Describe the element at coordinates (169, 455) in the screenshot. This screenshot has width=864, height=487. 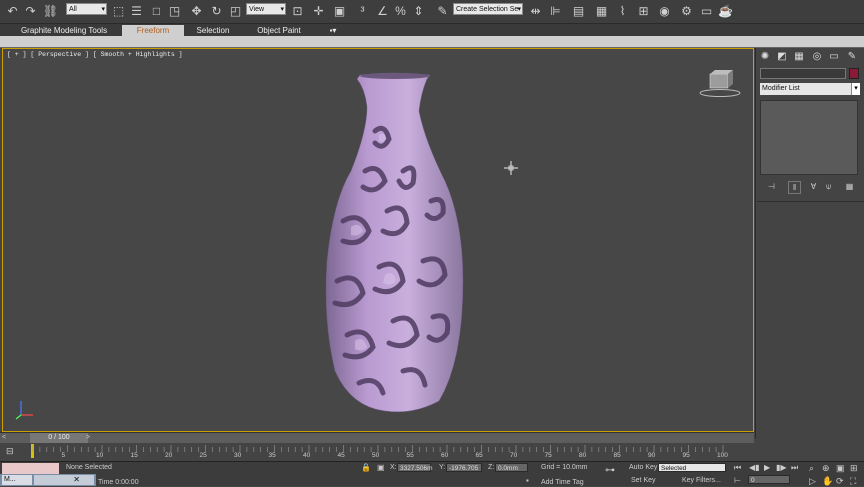
I see `timeline-tick-label: 20` at that location.